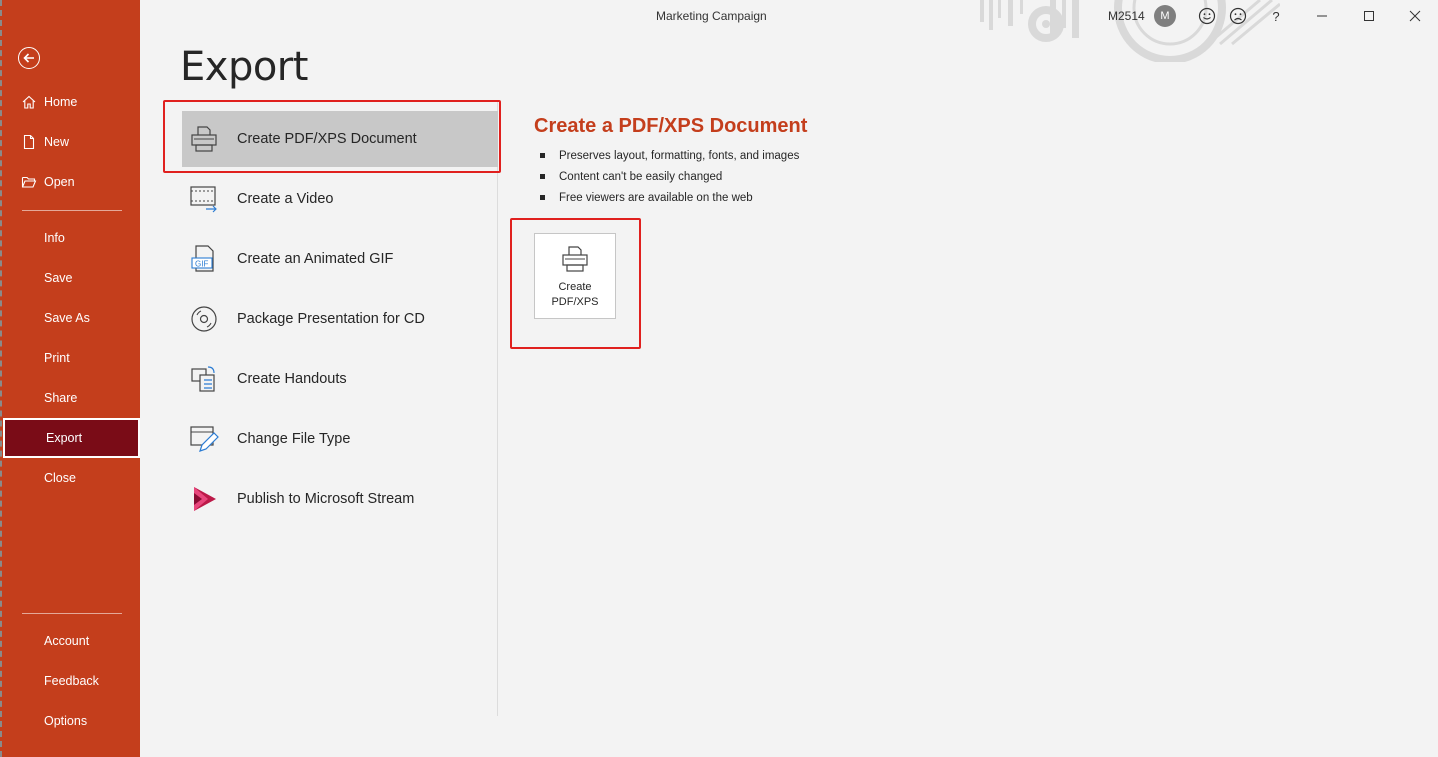 The height and width of the screenshot is (757, 1438). Describe the element at coordinates (54, 238) in the screenshot. I see `sidebar-item-label: Info` at that location.